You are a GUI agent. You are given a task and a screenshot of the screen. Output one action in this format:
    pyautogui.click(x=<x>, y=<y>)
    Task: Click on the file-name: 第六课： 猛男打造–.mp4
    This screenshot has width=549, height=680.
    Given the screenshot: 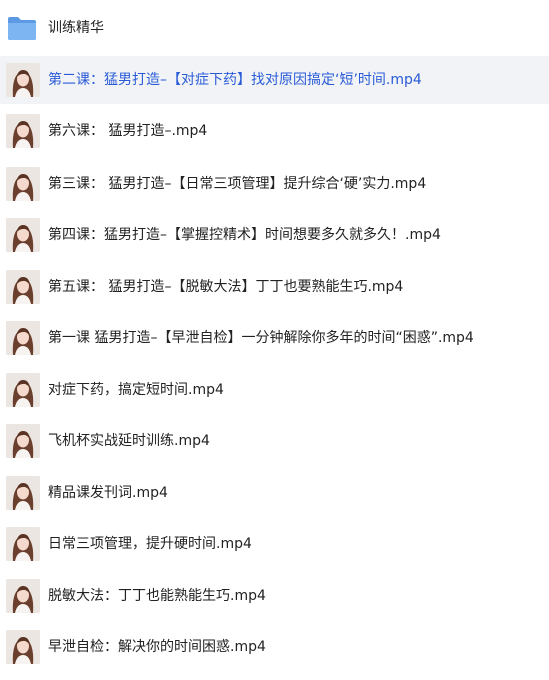 What is the action you would take?
    pyautogui.click(x=128, y=131)
    